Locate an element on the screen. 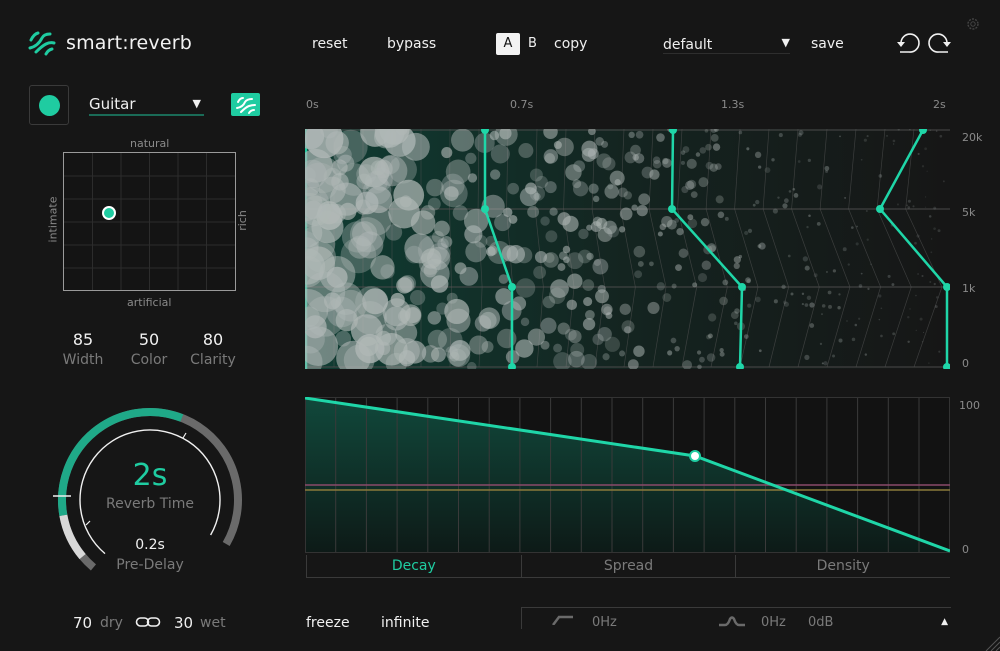 The width and height of the screenshot is (1000, 651). envelope-max-label: 100 is located at coordinates (969, 405).